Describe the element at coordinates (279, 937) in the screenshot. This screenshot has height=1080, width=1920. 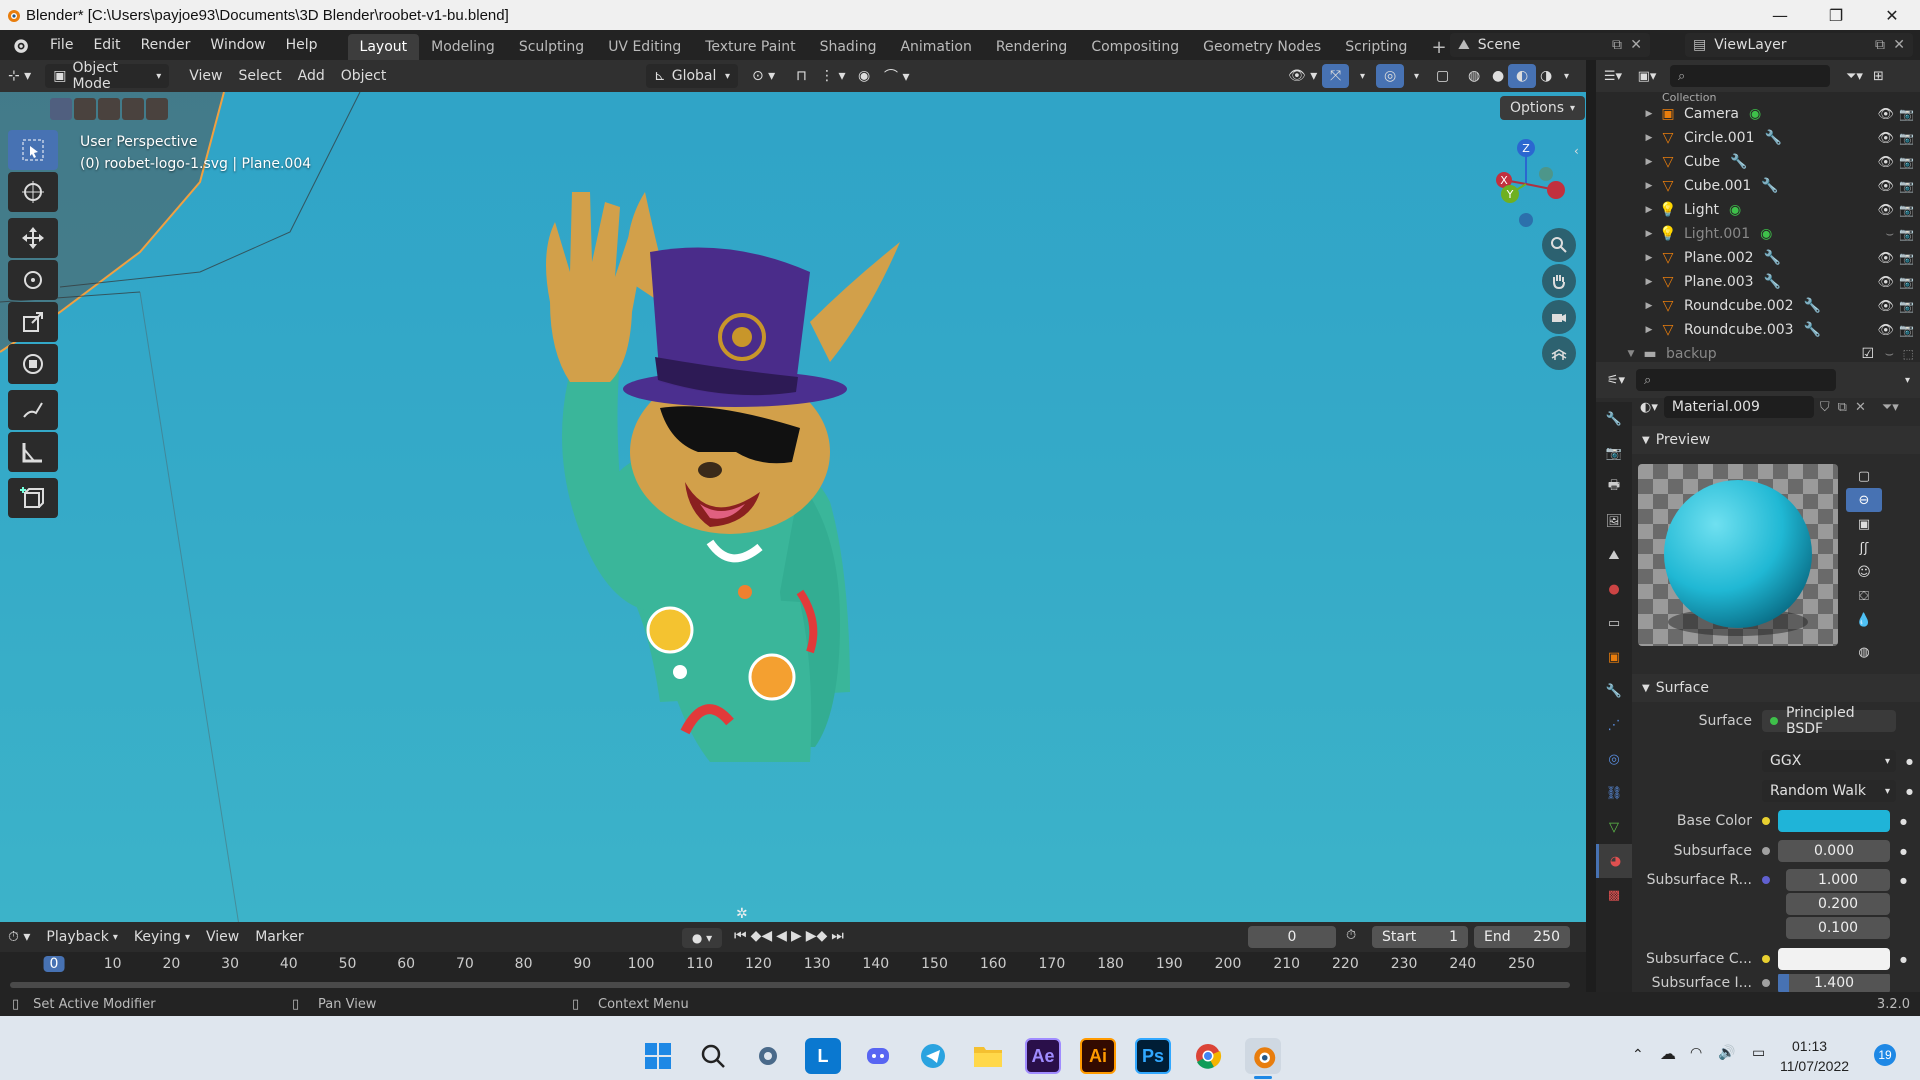
I see `menu-marker: Marker` at that location.